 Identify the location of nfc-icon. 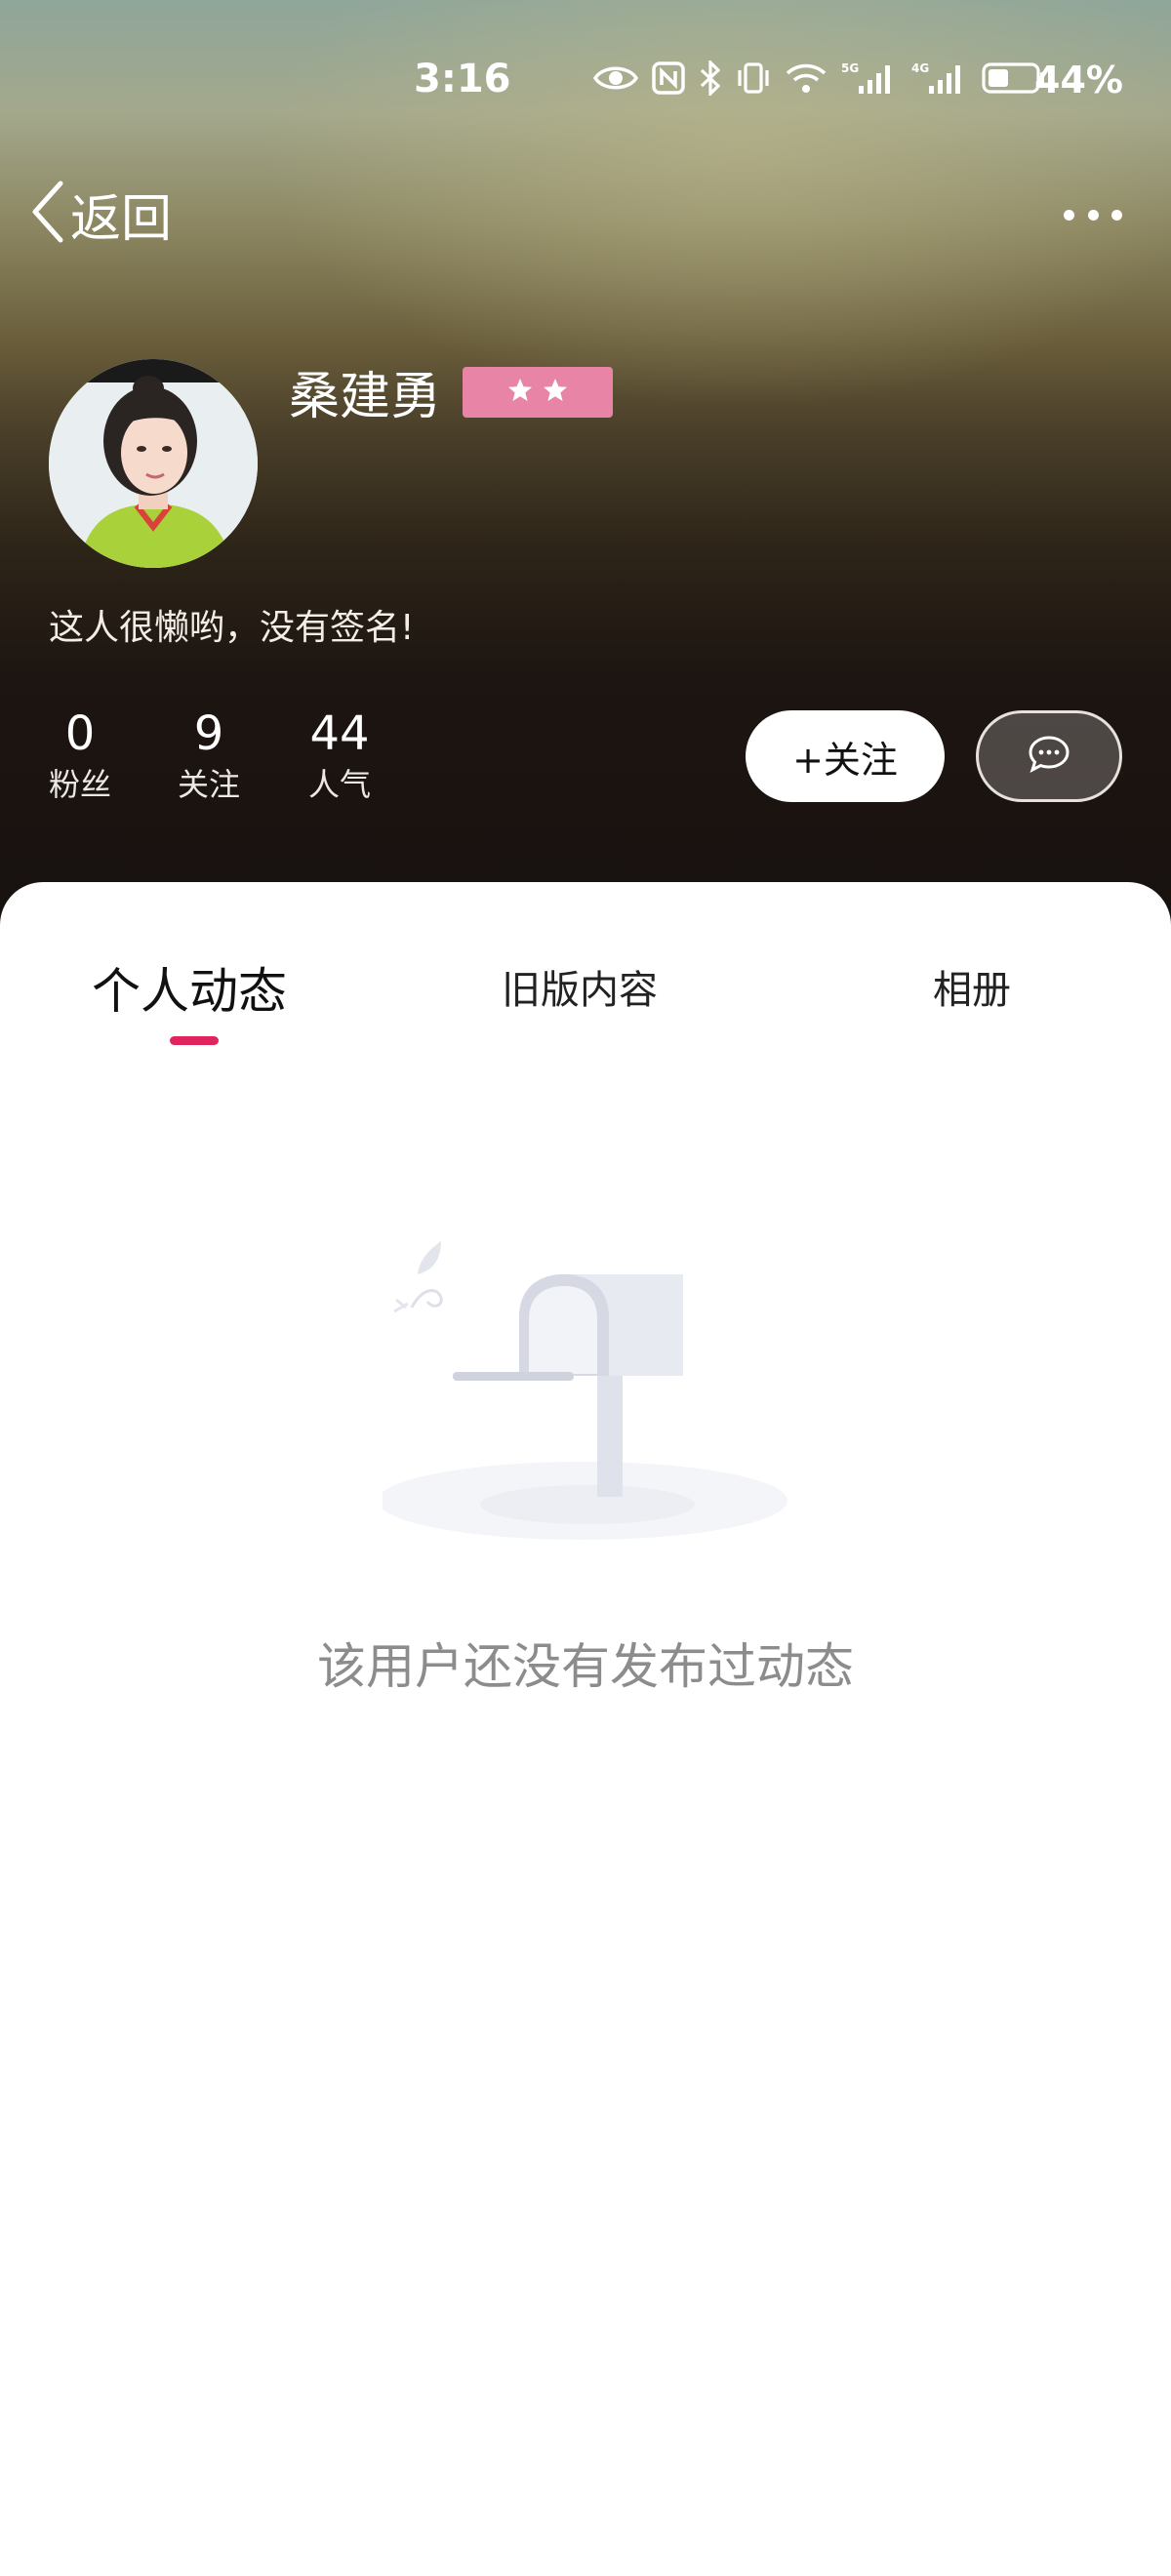
(668, 78).